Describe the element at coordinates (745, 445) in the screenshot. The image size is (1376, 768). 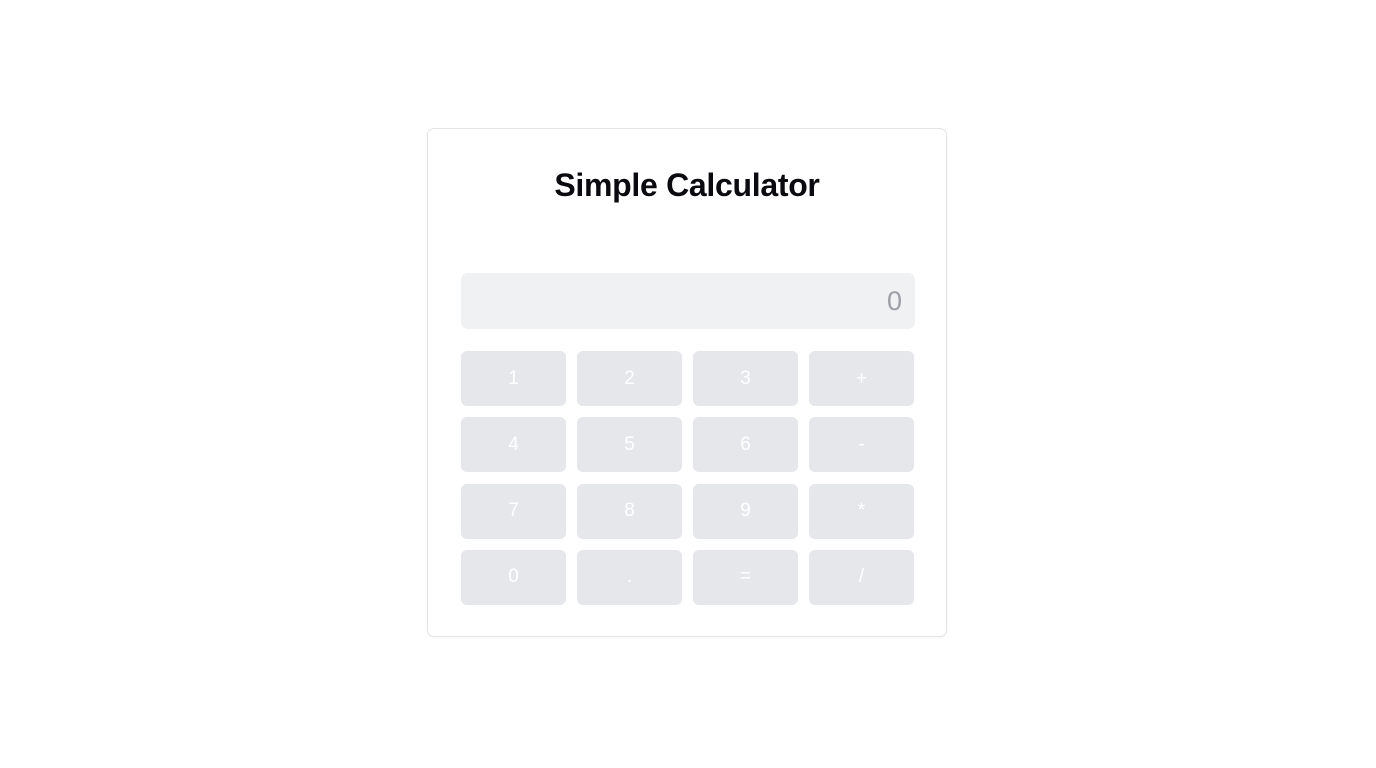
I see `key-6: 6` at that location.